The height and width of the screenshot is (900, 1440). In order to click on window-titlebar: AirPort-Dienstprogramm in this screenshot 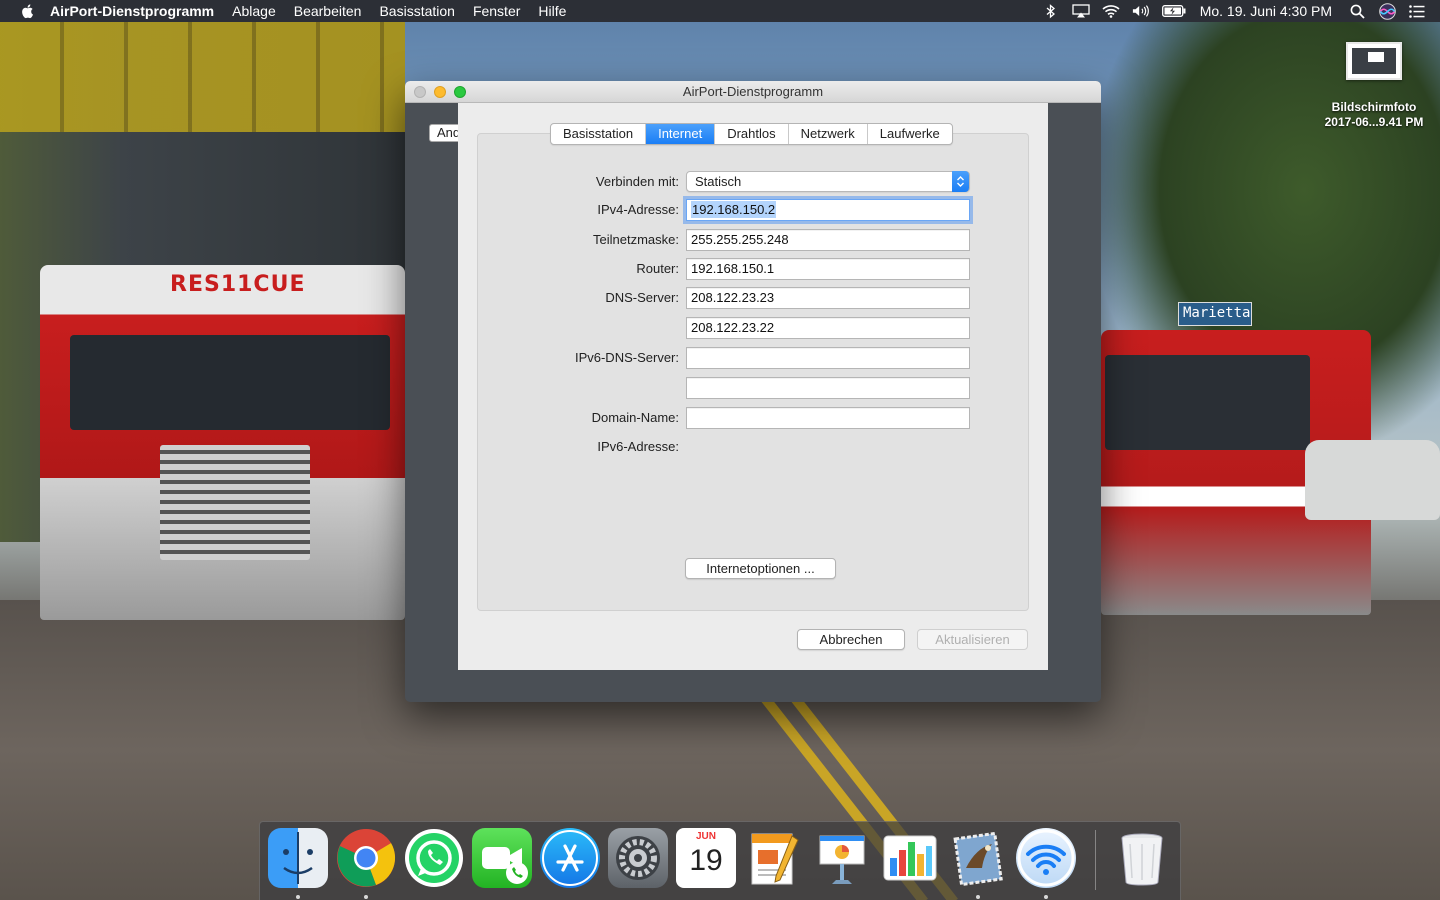, I will do `click(753, 92)`.